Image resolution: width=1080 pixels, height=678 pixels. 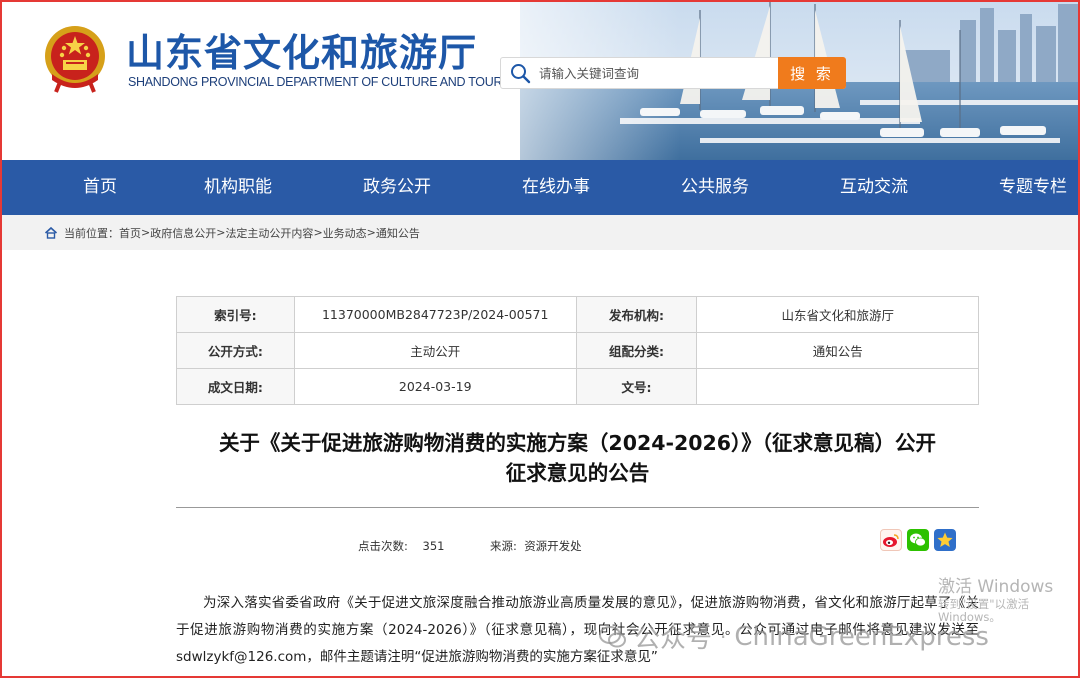 I want to click on share-bar, so click(x=918, y=540).